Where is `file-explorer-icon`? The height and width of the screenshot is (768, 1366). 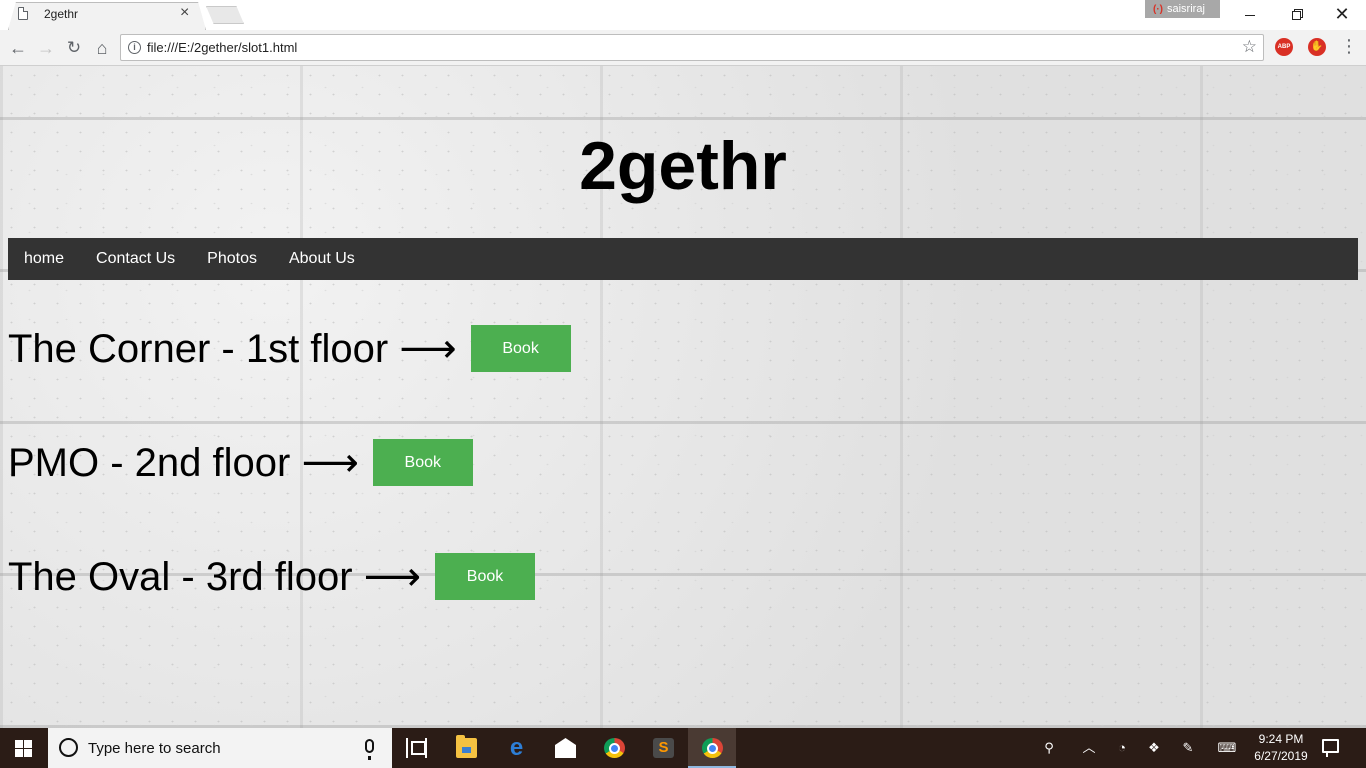
file-explorer-icon is located at coordinates (466, 746).